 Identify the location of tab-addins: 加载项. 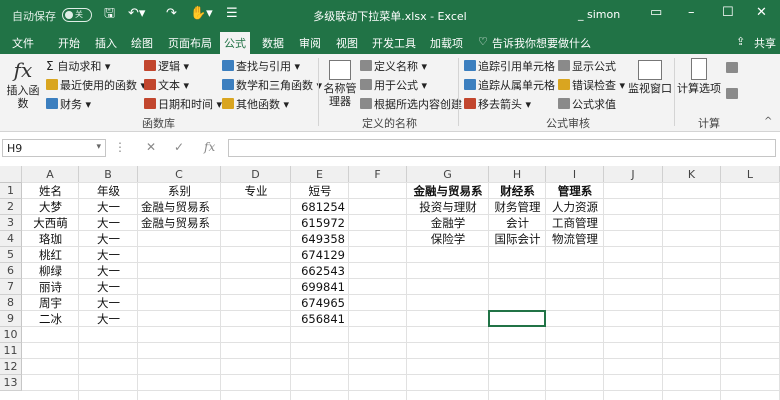
(446, 43).